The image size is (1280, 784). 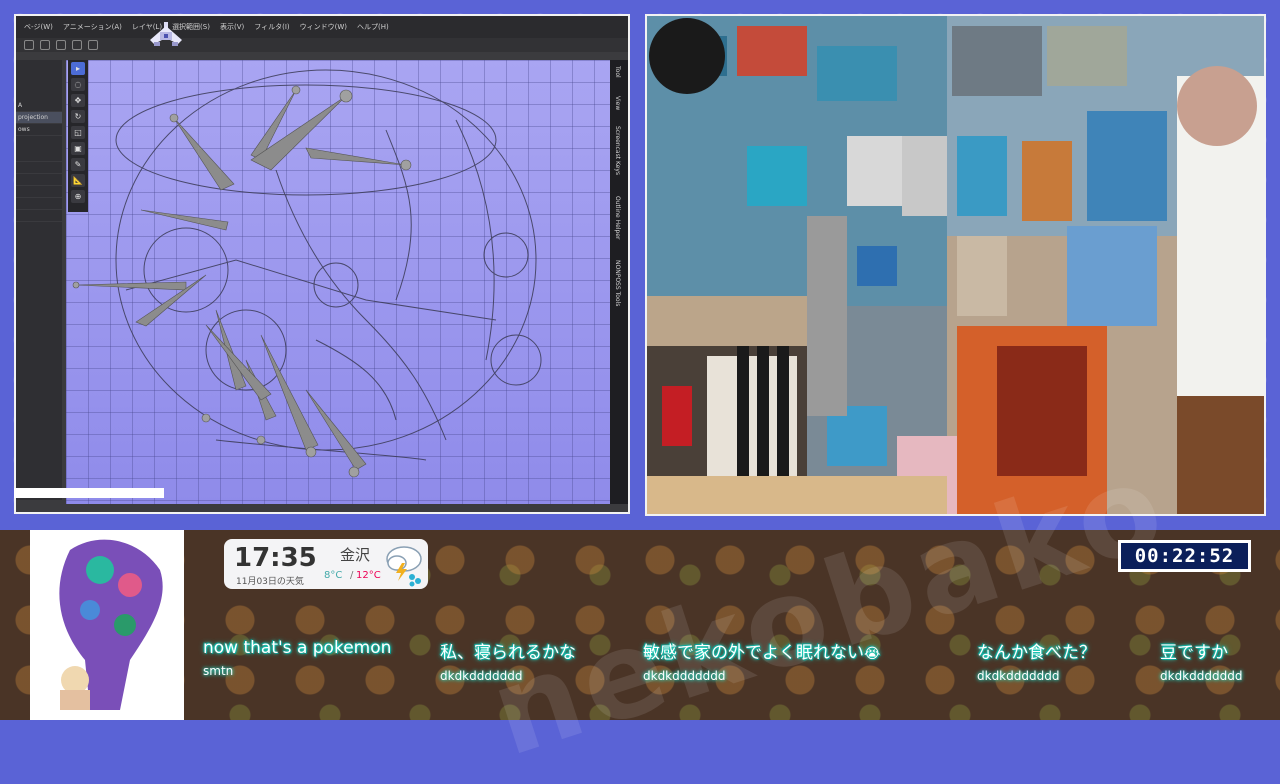 I want to click on transform-tool-icon: ▣, so click(x=78, y=148).